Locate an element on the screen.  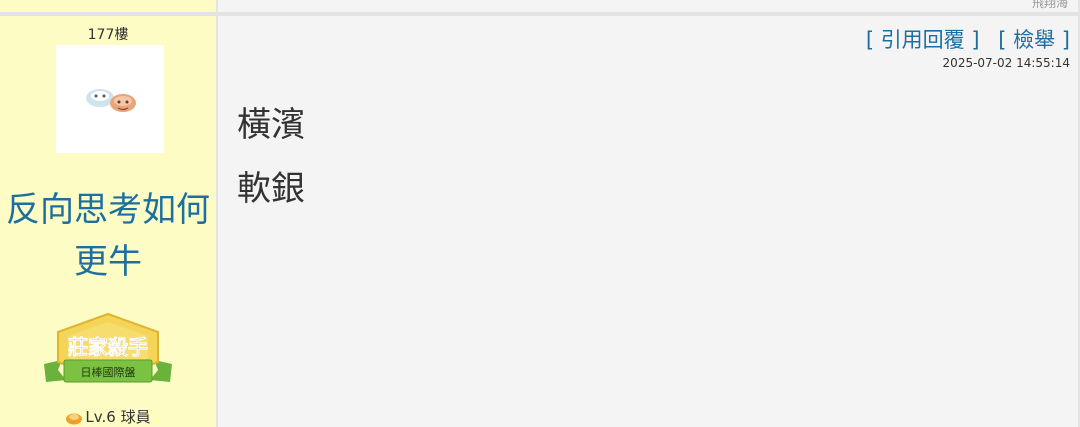
rank-badge: 莊家殺手 日棒國際盤 is located at coordinates (108, 353).